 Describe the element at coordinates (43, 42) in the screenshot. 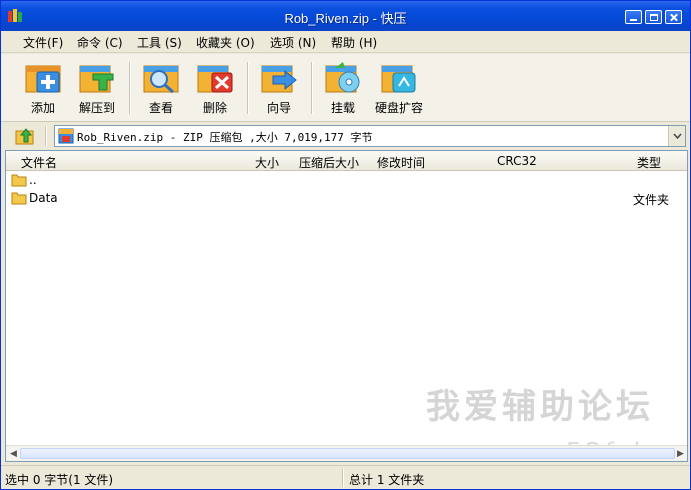

I see `menu-file: 文件(F)` at that location.